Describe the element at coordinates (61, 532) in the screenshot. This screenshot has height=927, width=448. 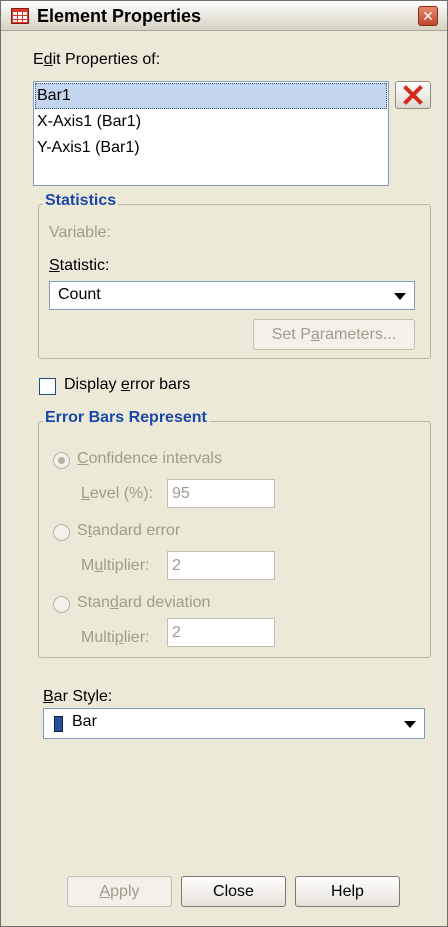
I see `standard-error-radio` at that location.